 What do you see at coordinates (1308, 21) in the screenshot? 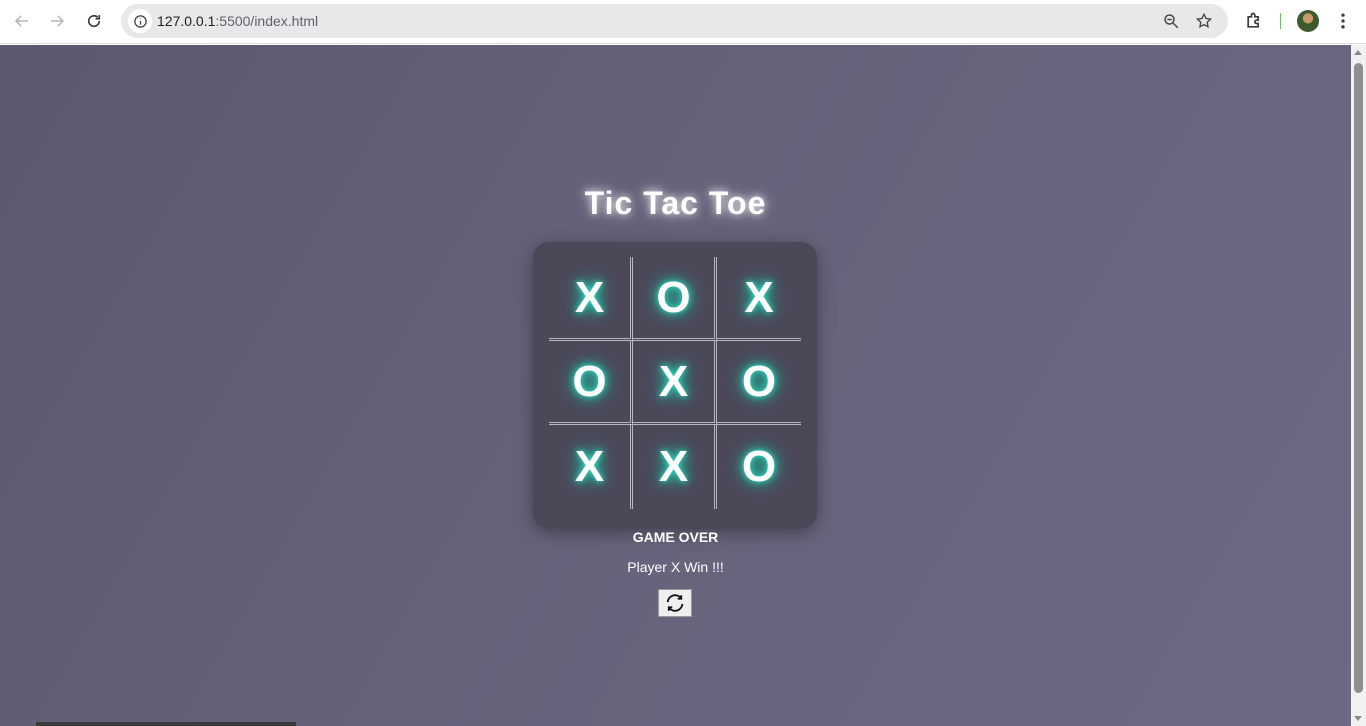
I see `profile-avatar` at bounding box center [1308, 21].